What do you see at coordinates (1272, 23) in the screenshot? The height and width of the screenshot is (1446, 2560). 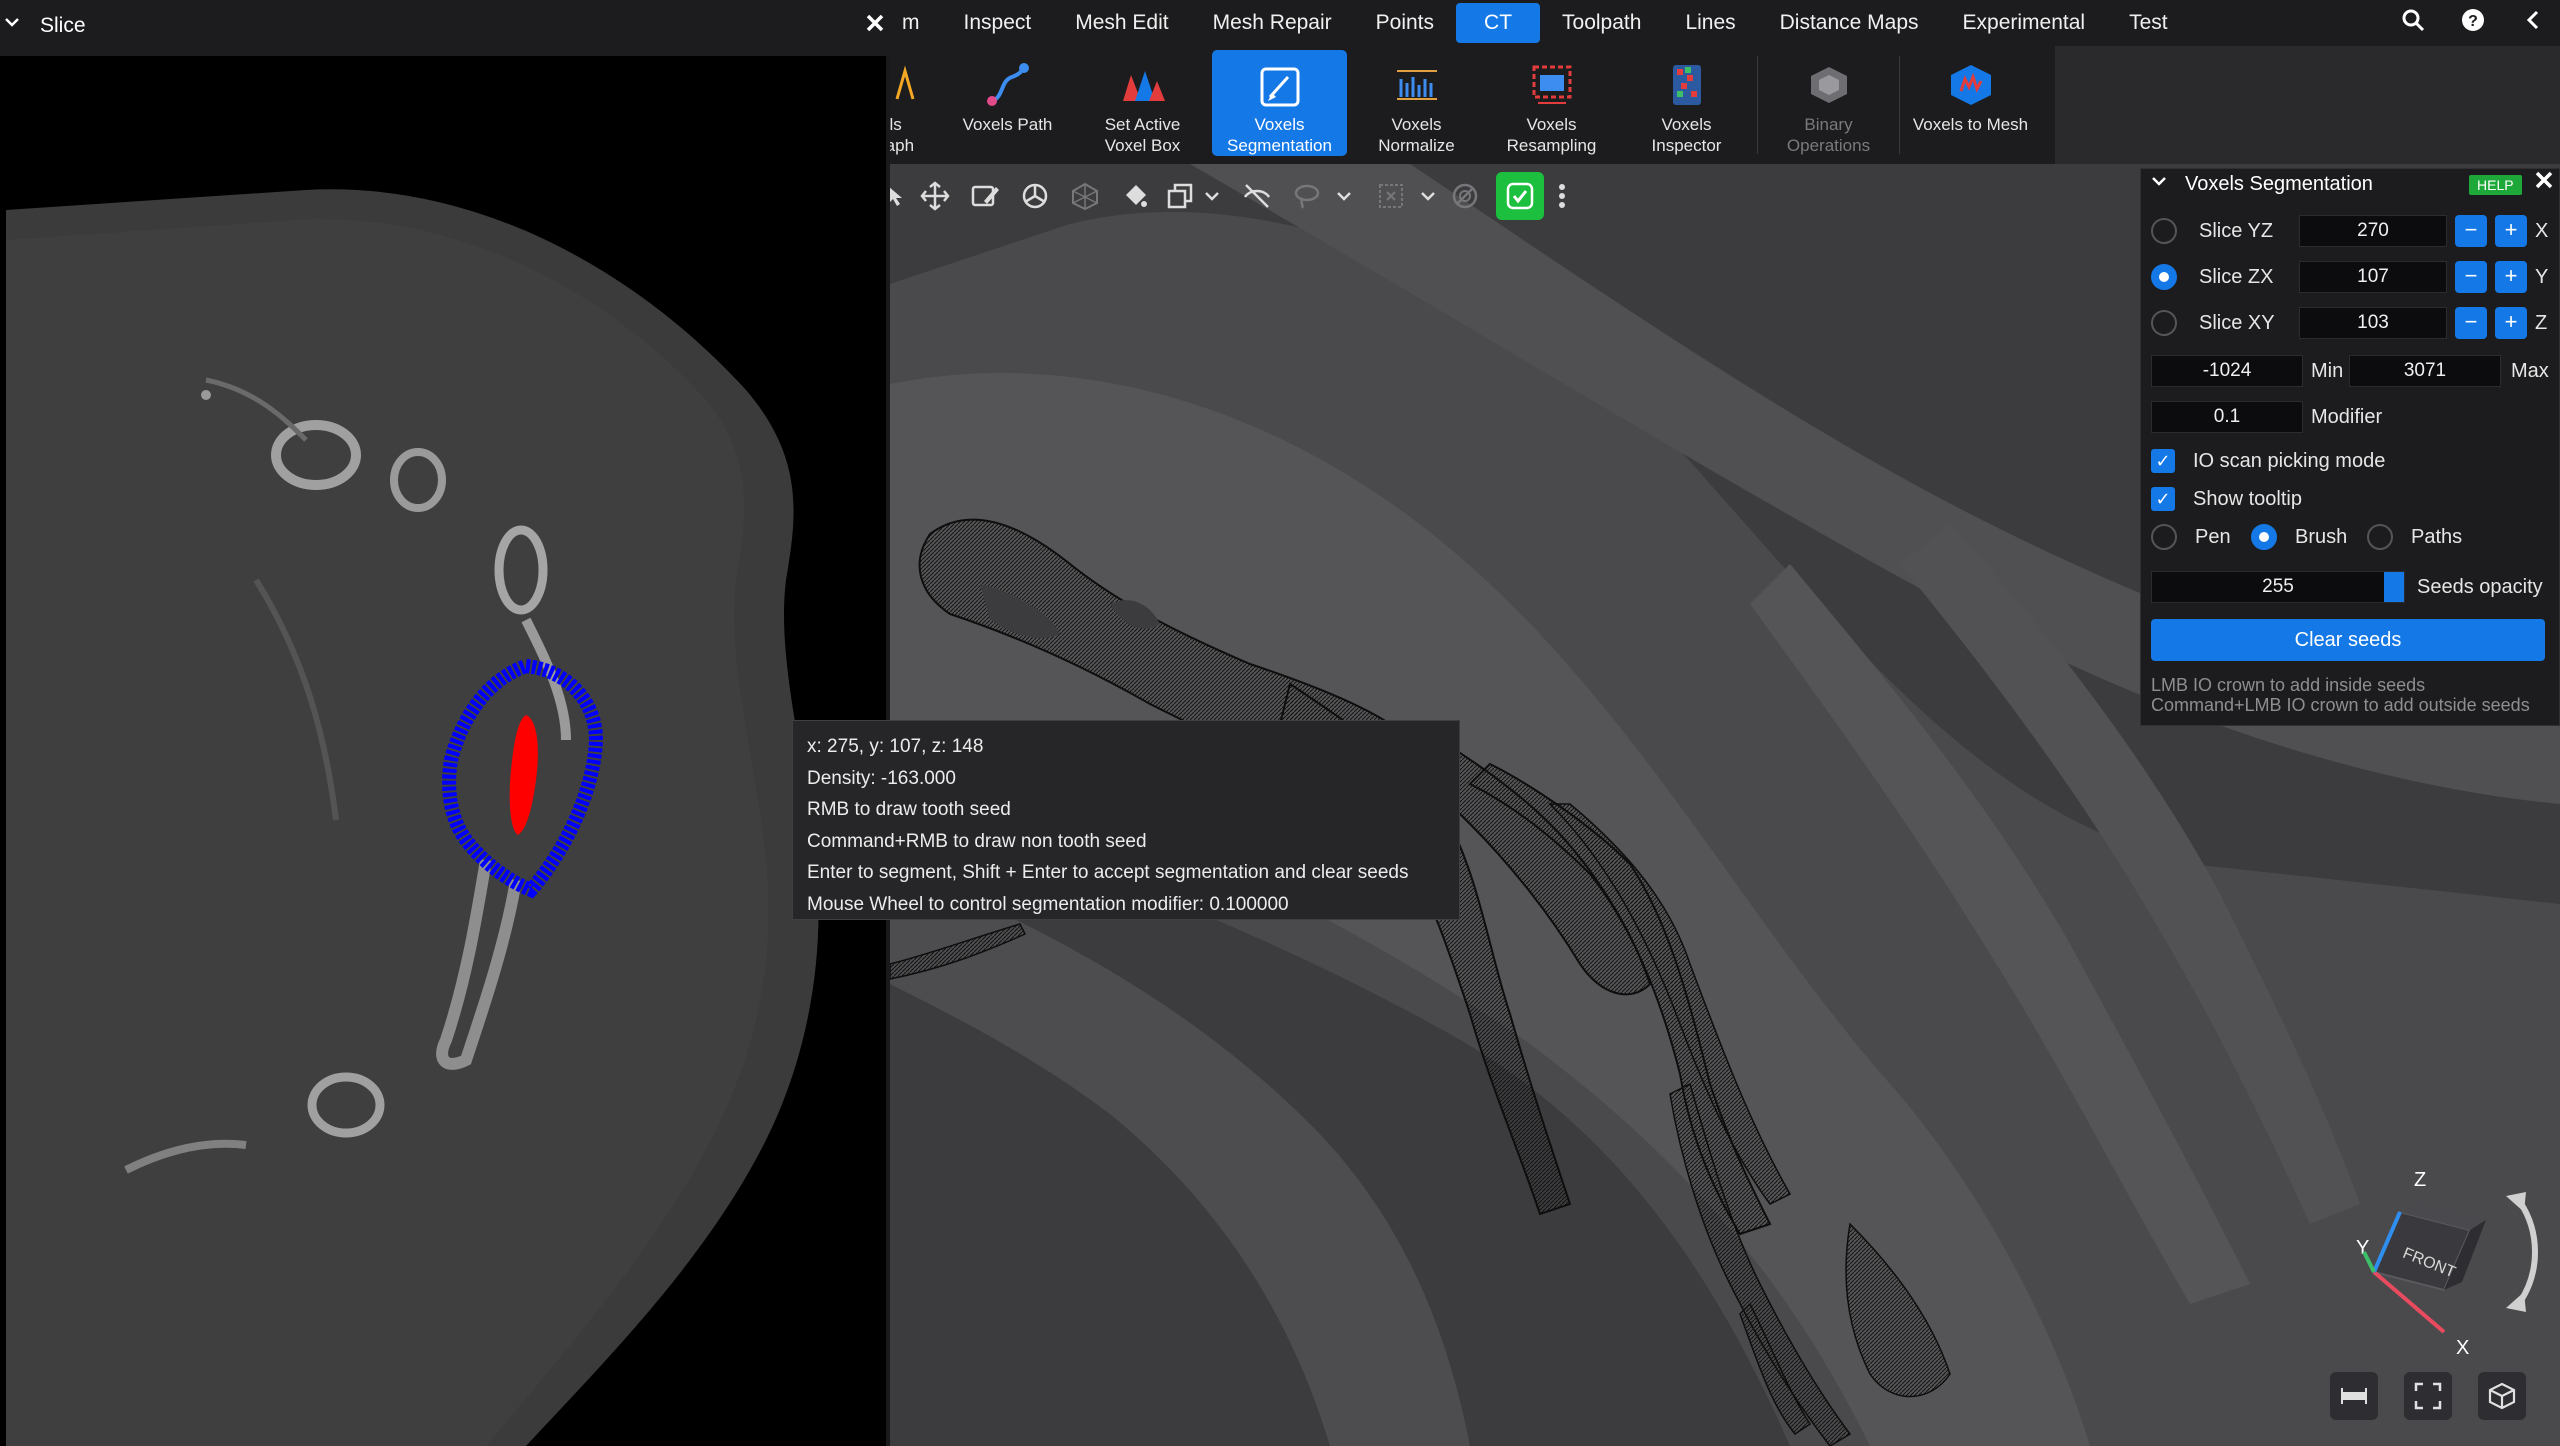 I see `menu-tab-mesh-repair: Mesh Repair` at bounding box center [1272, 23].